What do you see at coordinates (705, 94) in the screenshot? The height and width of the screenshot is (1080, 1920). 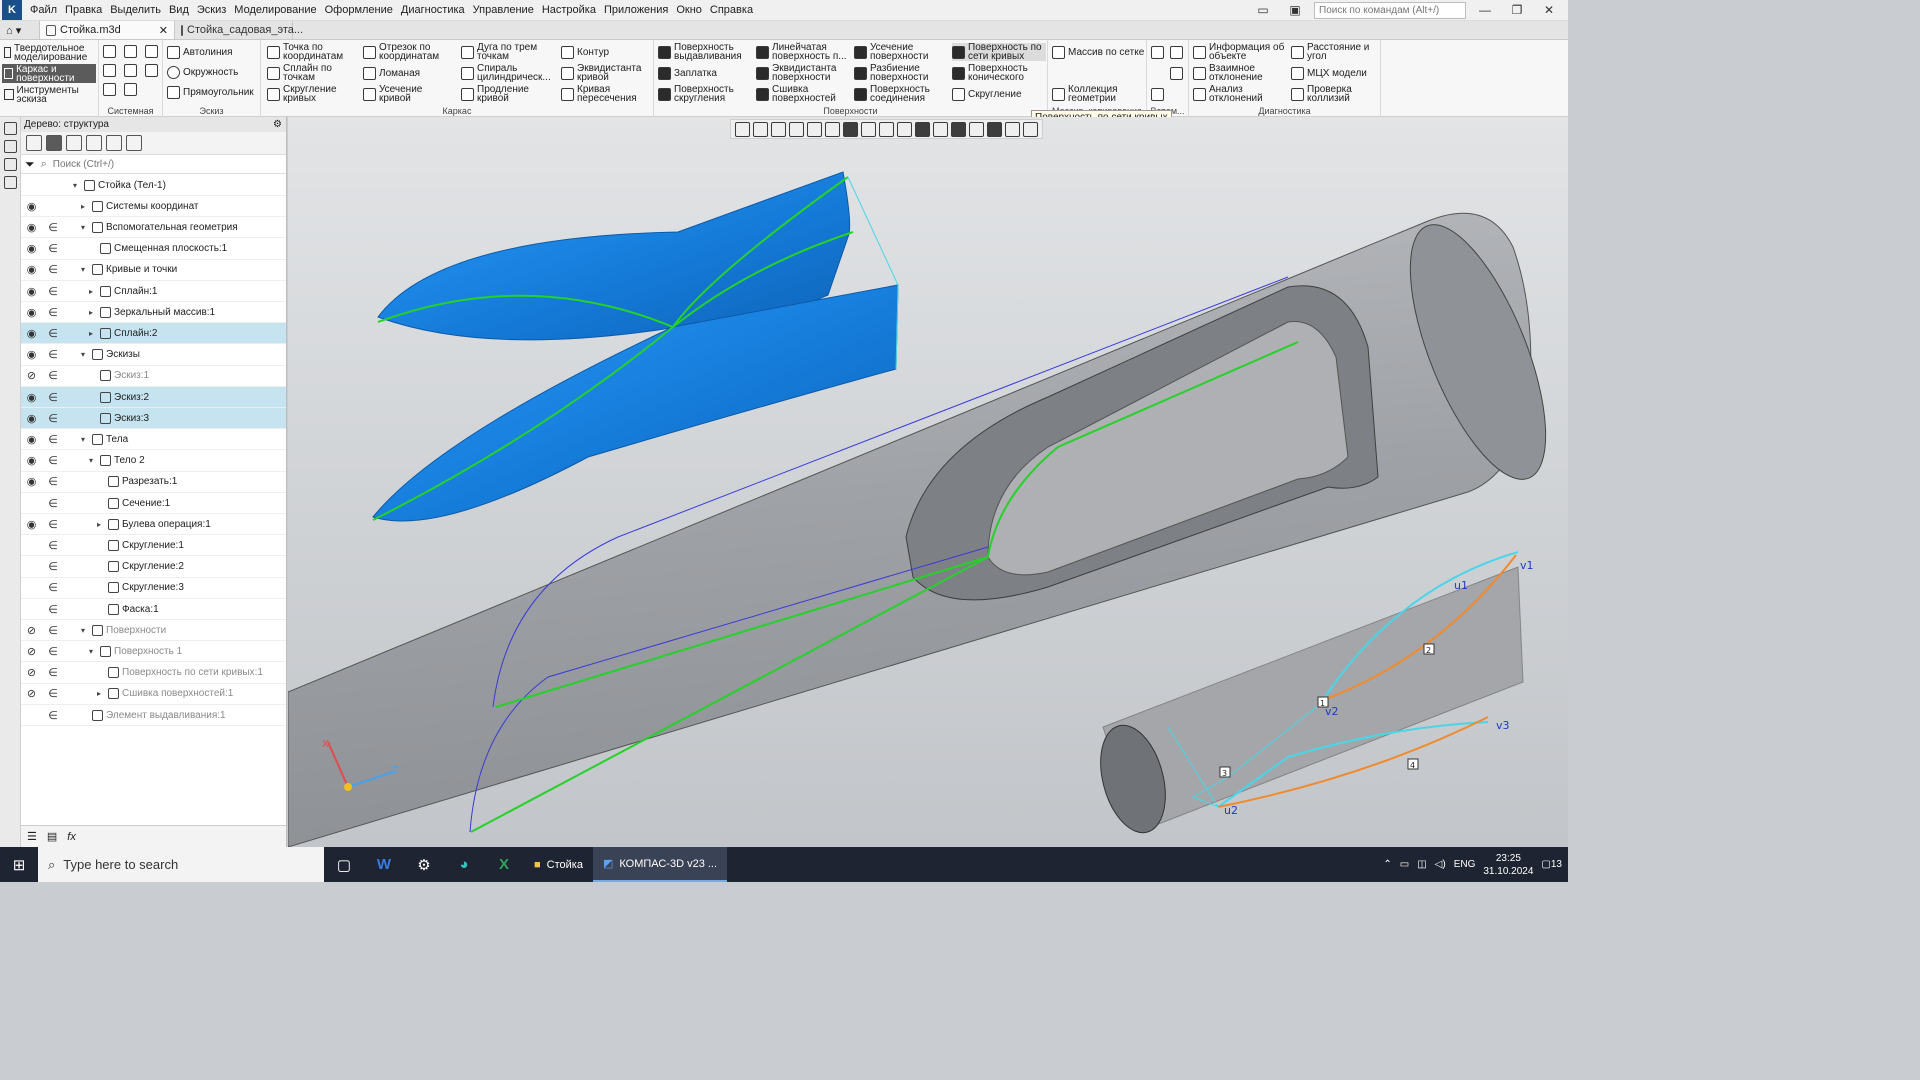 I see `tool-fillet-surface: Поверхность скругления` at bounding box center [705, 94].